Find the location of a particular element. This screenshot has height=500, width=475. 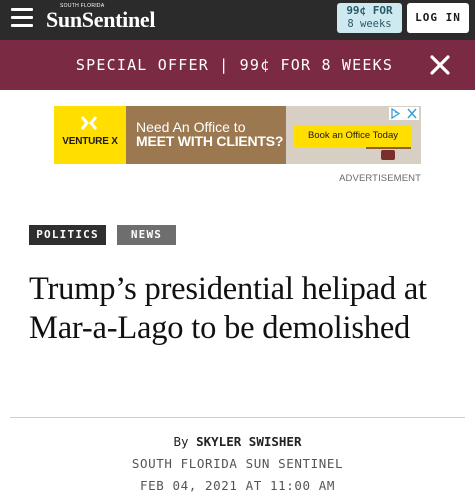

logo-wordmark: SunSentinel is located at coordinates (101, 19).